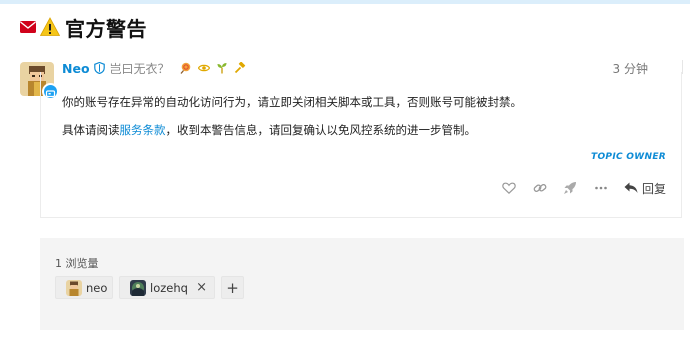 The height and width of the screenshot is (339, 690). I want to click on page-title: 官方警告, so click(106, 28).